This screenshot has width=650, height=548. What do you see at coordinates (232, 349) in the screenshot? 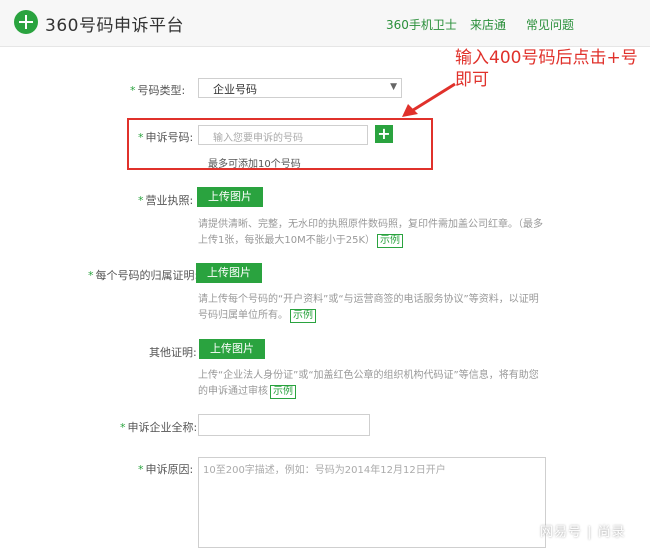
I see `upload-other-button: 上传图片` at bounding box center [232, 349].